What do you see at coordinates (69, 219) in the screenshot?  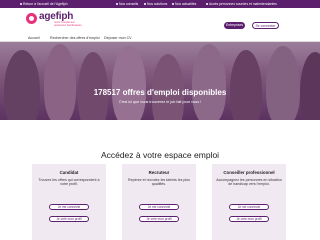 I see `candidat-create-profile-button: Je crée mon profil` at bounding box center [69, 219].